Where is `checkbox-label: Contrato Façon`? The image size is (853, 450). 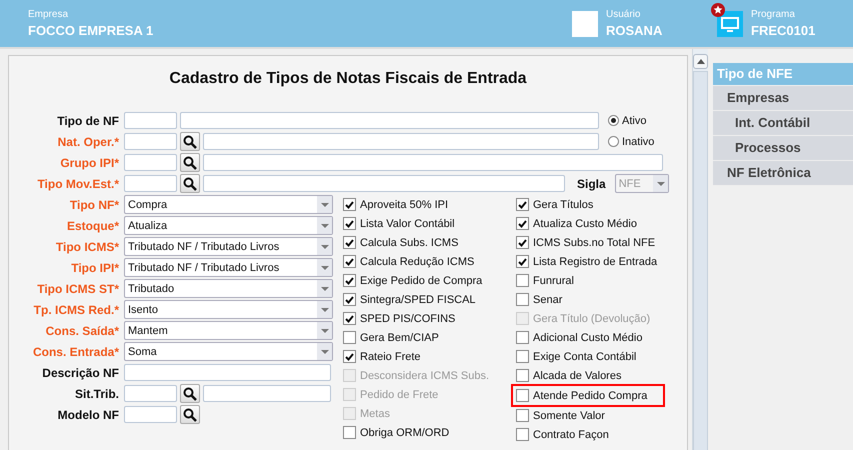
checkbox-label: Contrato Façon is located at coordinates (571, 434).